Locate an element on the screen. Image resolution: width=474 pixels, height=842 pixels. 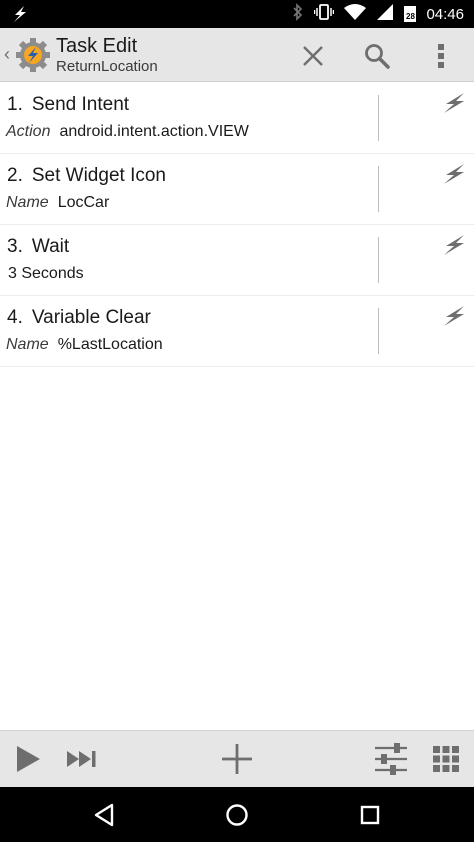
task-action-number: 4. is located at coordinates (15, 317).